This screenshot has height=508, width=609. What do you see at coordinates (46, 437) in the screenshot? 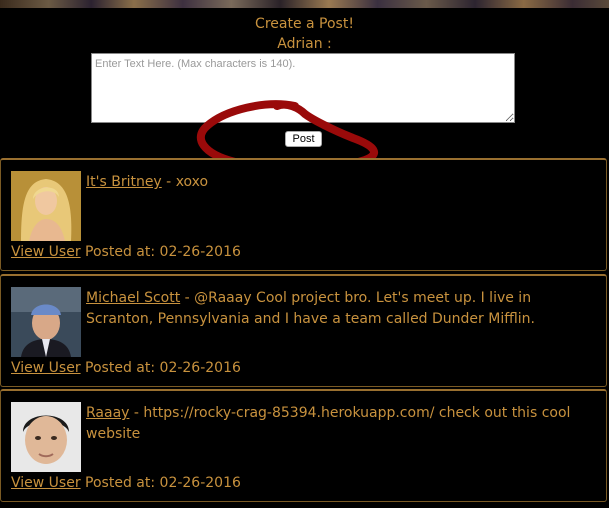
I see `young-man-avatar` at bounding box center [46, 437].